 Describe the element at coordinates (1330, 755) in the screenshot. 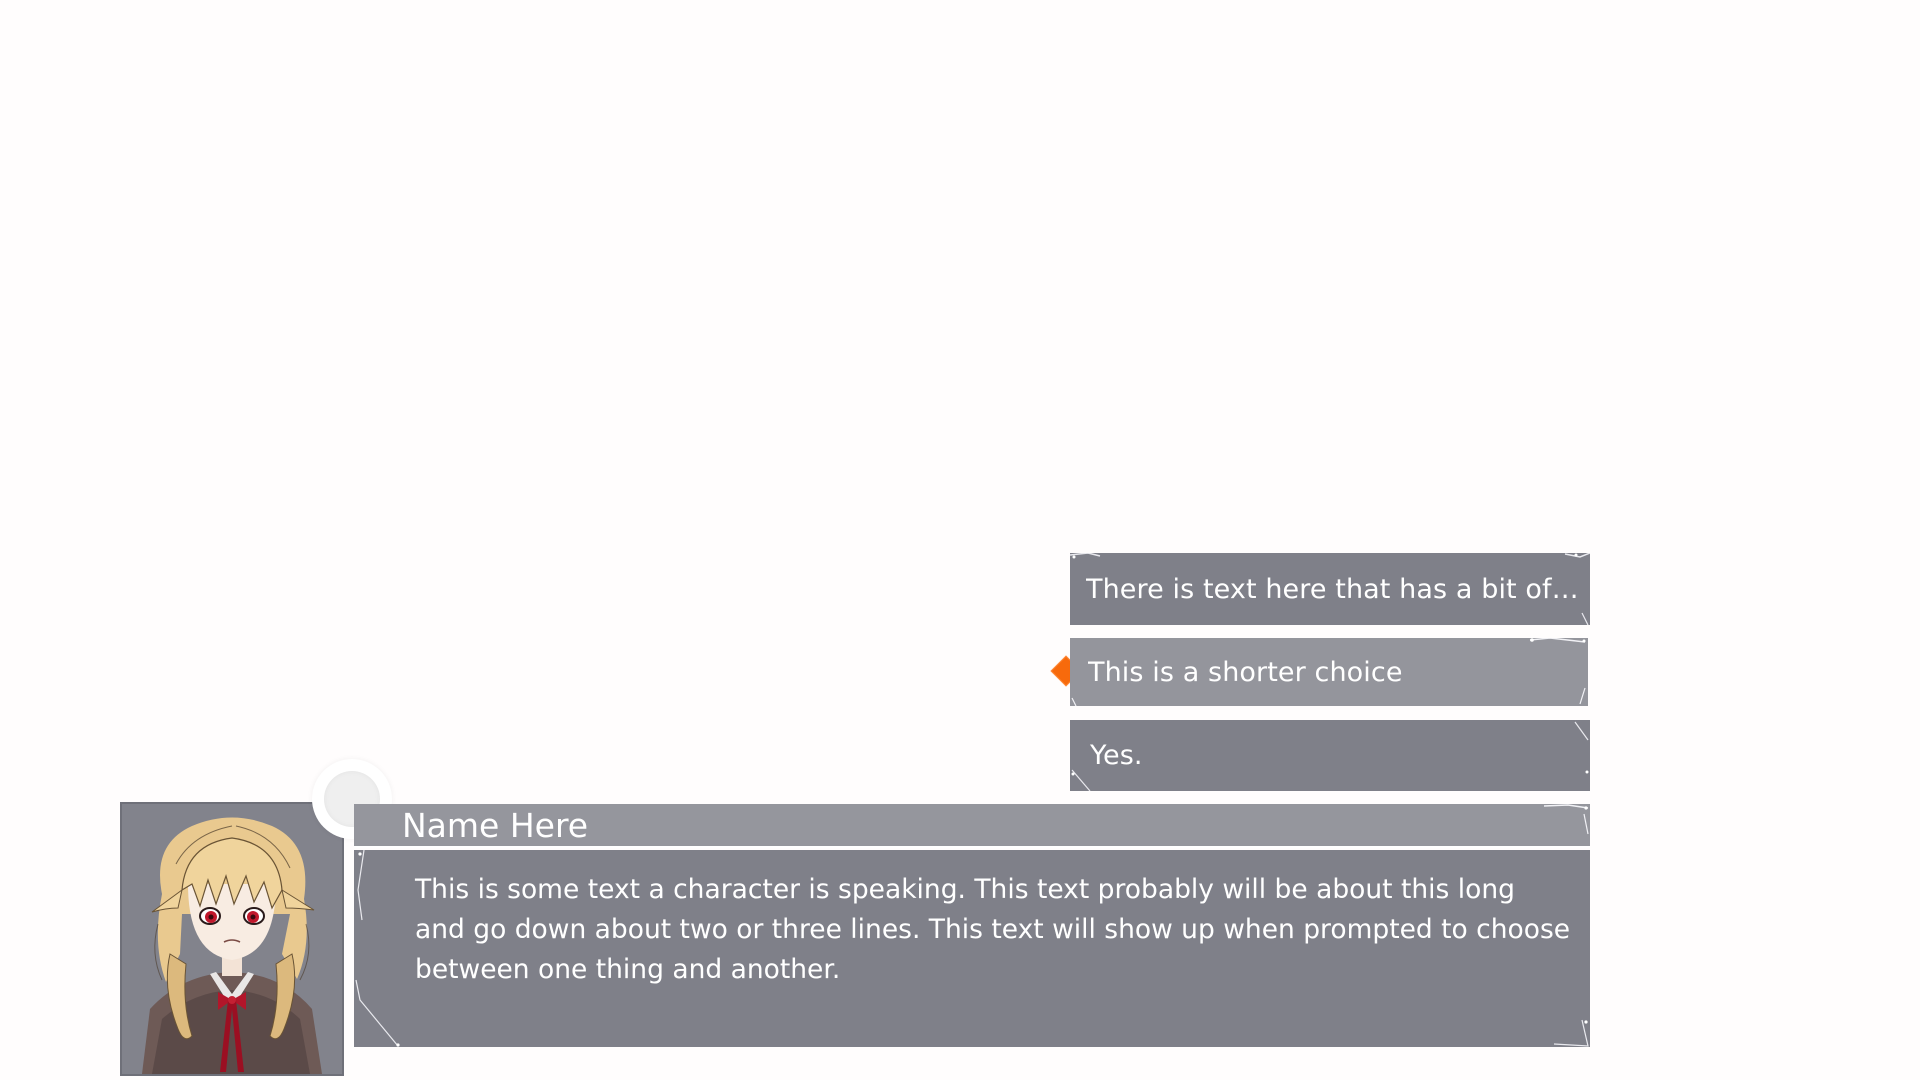

I see `choice-option-3: Yes.` at that location.